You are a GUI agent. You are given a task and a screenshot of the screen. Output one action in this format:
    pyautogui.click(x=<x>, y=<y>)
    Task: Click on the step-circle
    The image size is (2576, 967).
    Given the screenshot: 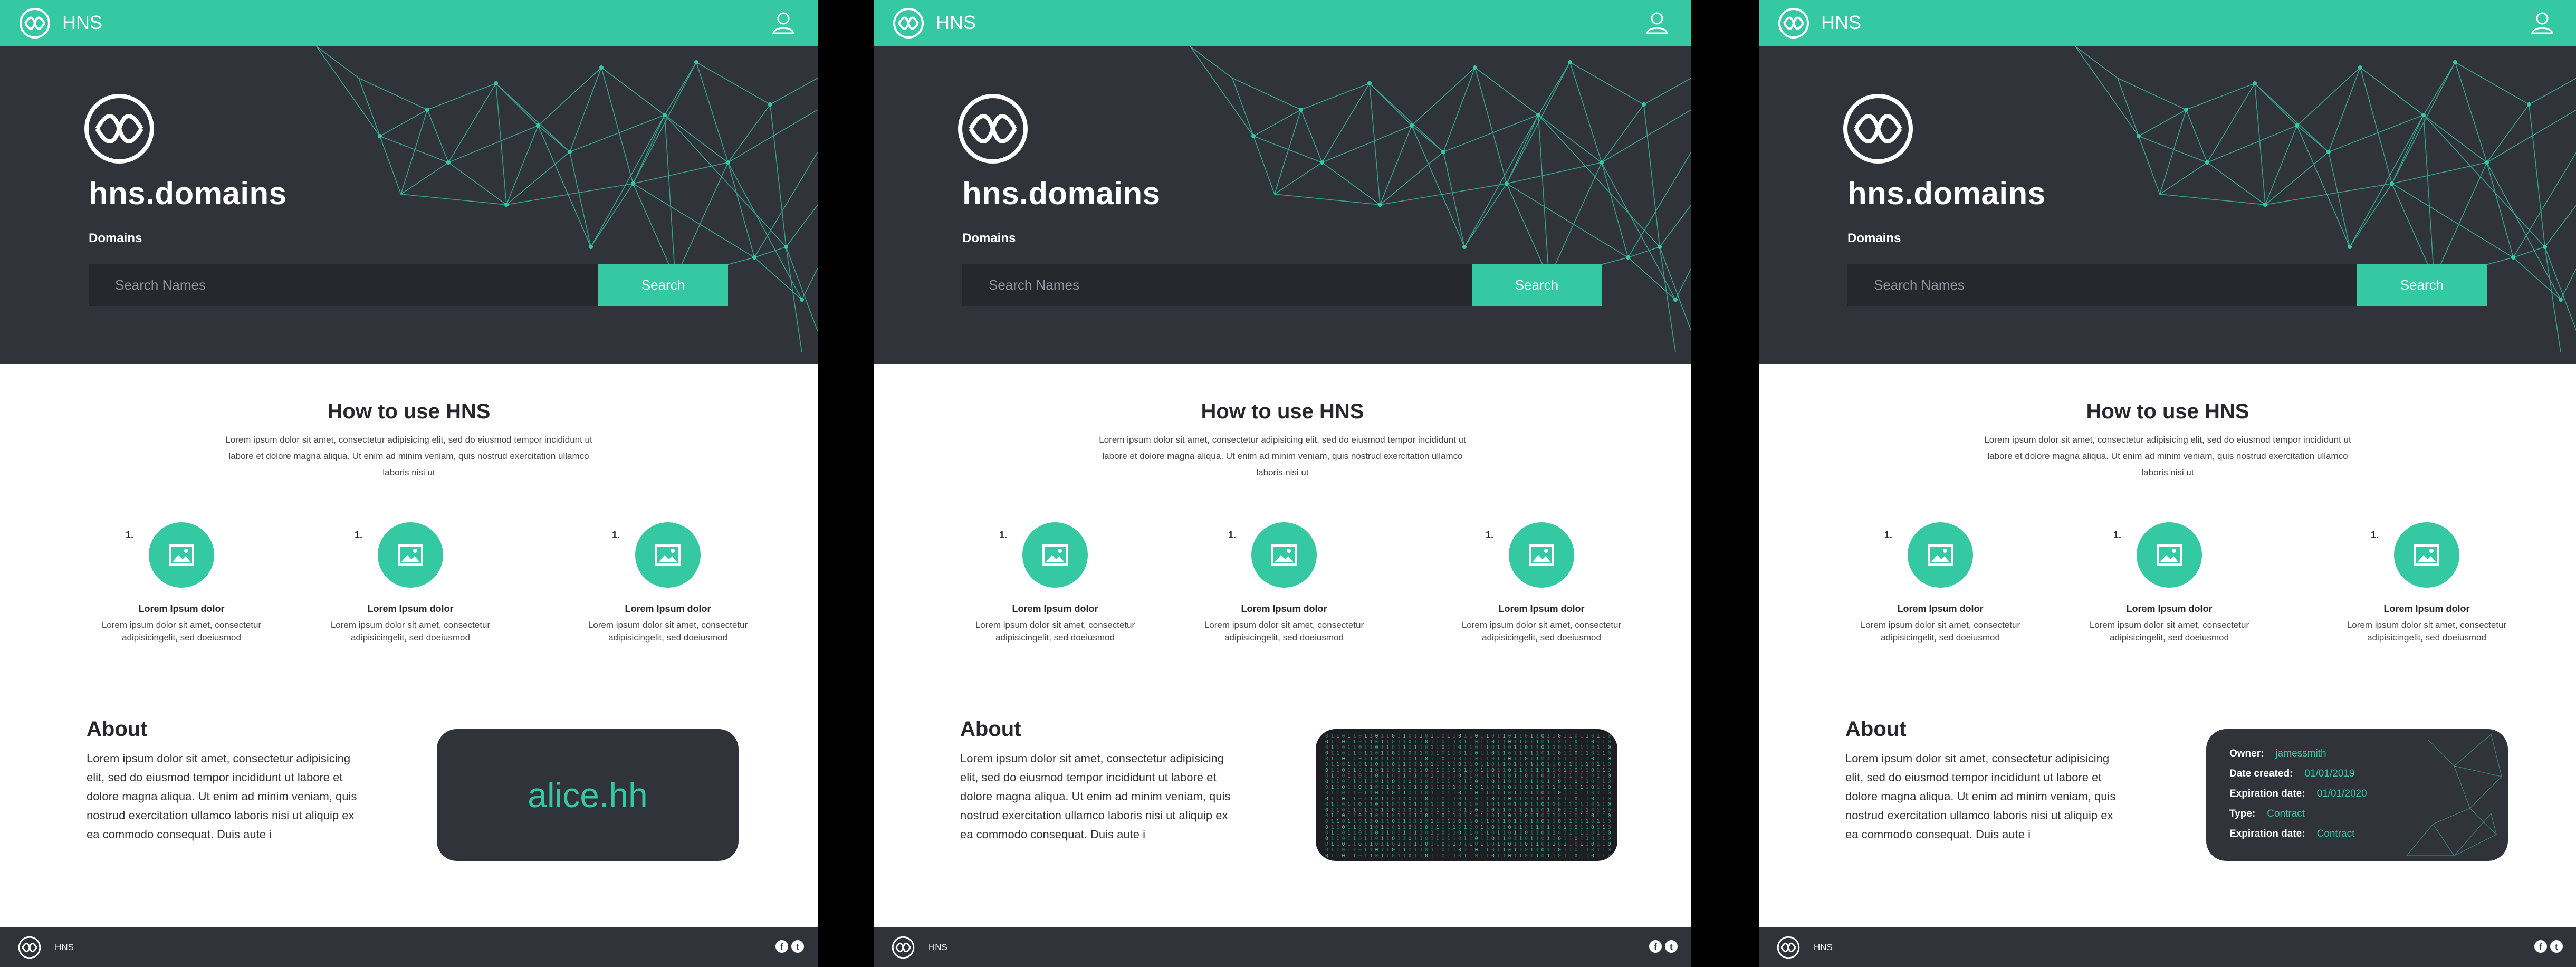 What is the action you would take?
    pyautogui.click(x=1940, y=555)
    